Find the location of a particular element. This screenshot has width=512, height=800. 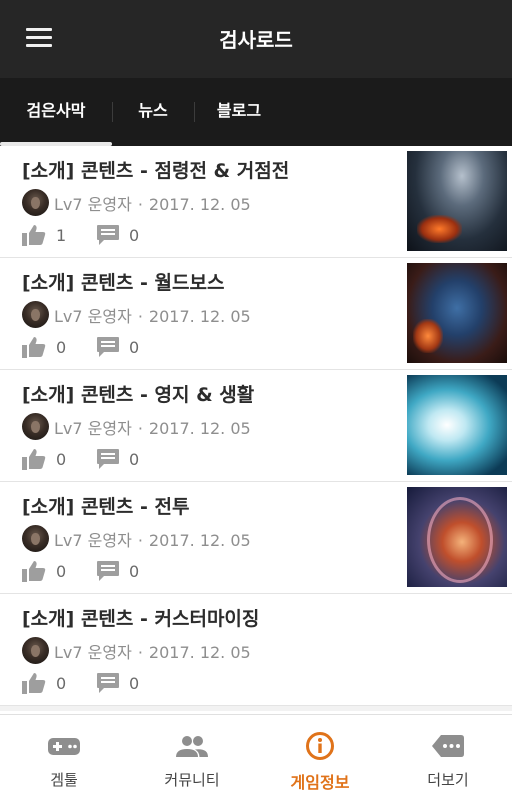

tab-blog: 블로그 is located at coordinates (239, 112).